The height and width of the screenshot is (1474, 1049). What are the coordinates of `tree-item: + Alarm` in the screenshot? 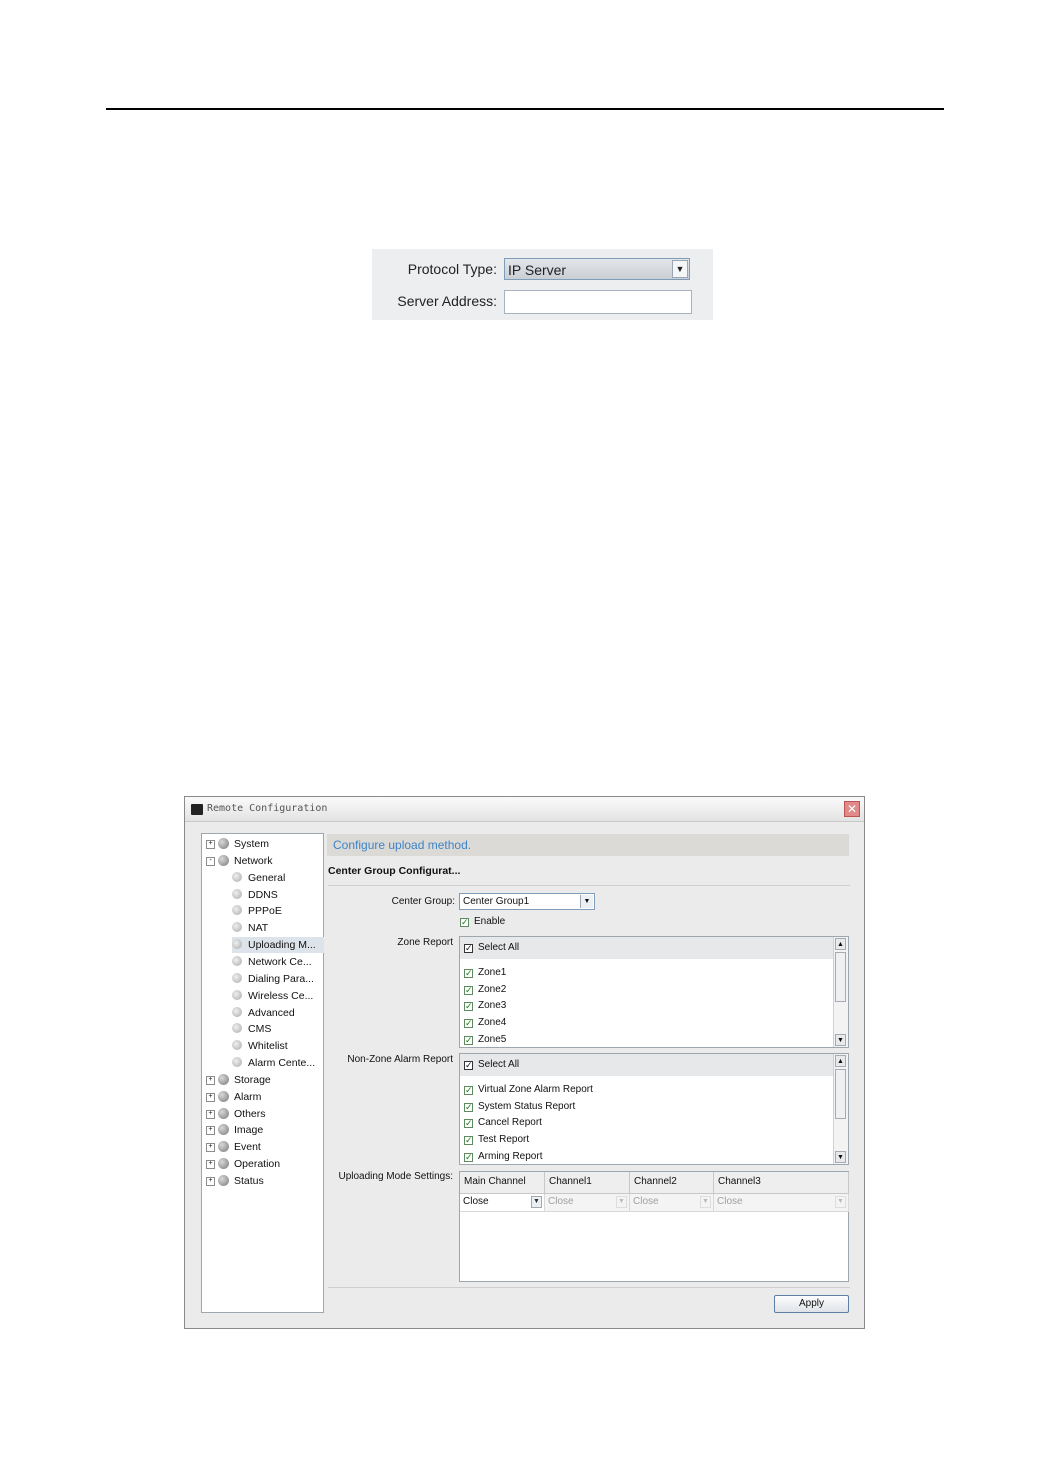 It's located at (234, 1097).